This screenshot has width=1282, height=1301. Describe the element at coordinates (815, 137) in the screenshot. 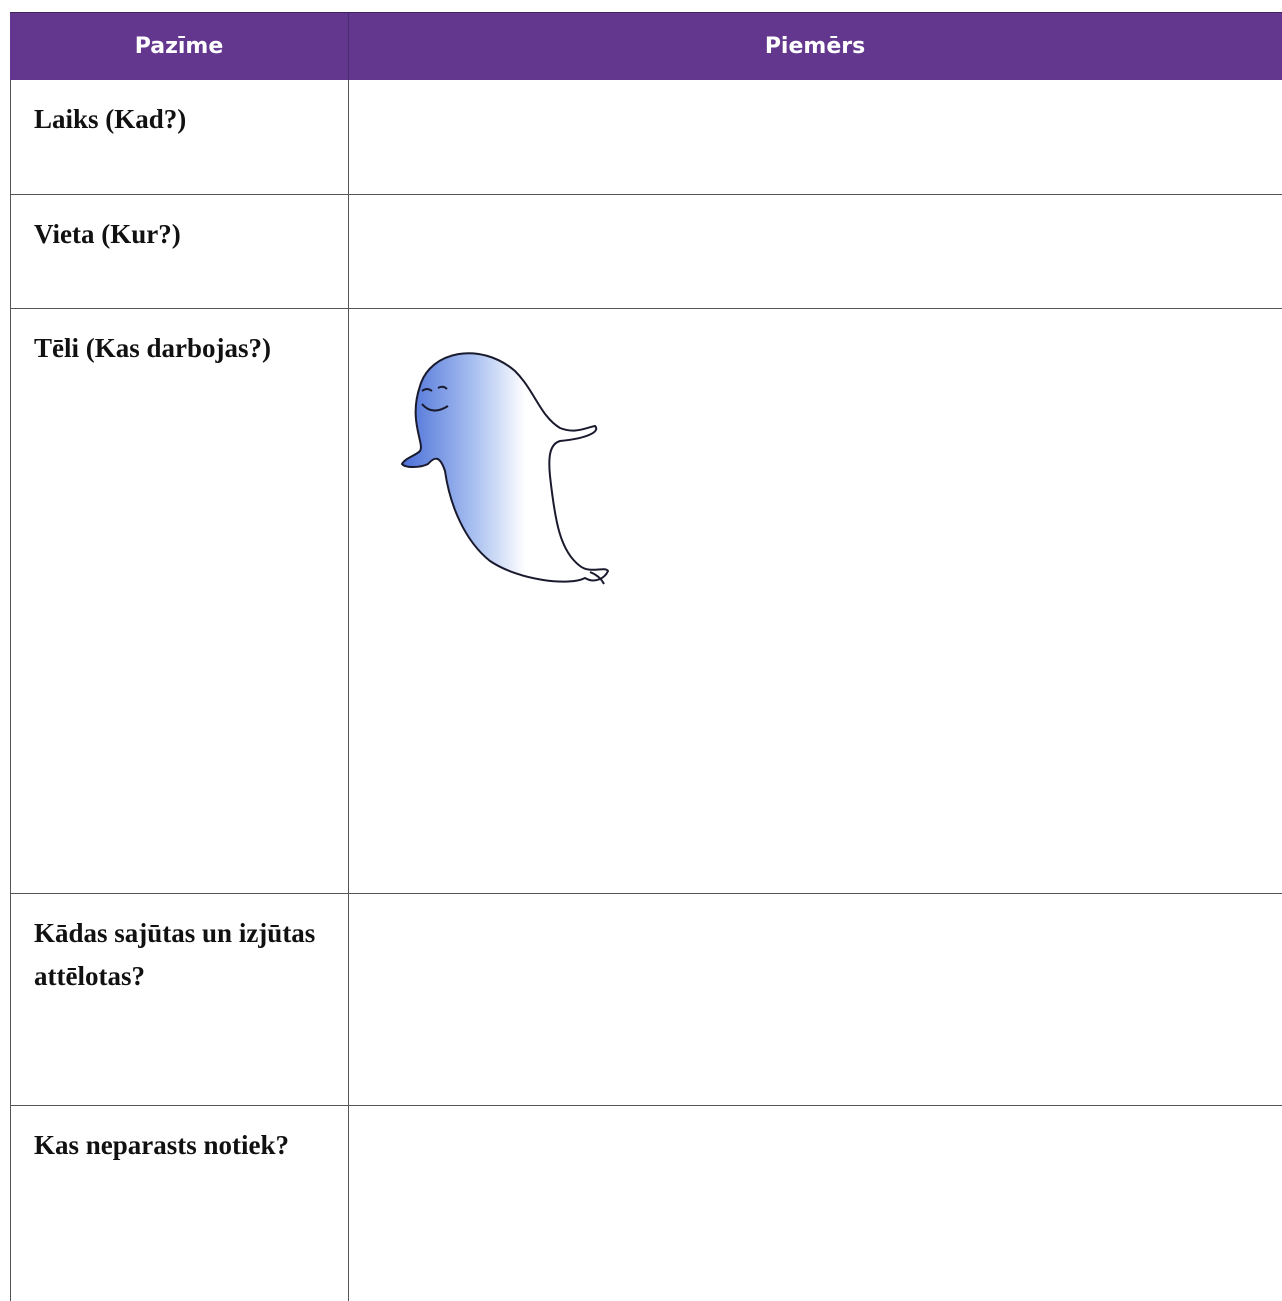

I see `answer-cell-time` at that location.